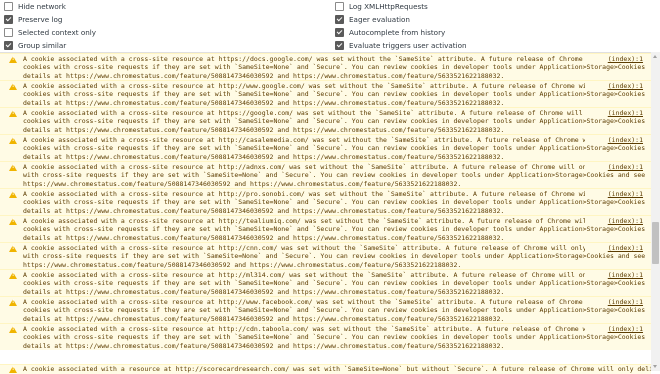 This screenshot has height=374, width=660. What do you see at coordinates (655, 366) in the screenshot?
I see `scroll-down-arrow-icon` at bounding box center [655, 366].